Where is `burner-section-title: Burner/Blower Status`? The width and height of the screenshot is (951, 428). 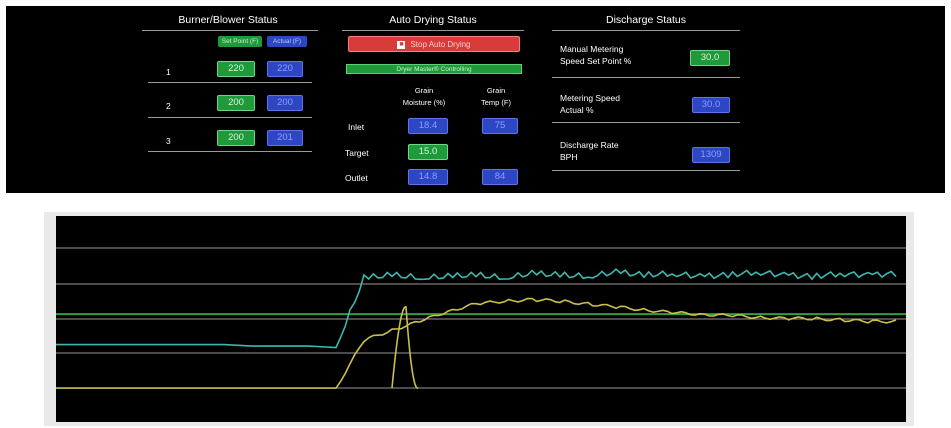 burner-section-title: Burner/Blower Status is located at coordinates (228, 20).